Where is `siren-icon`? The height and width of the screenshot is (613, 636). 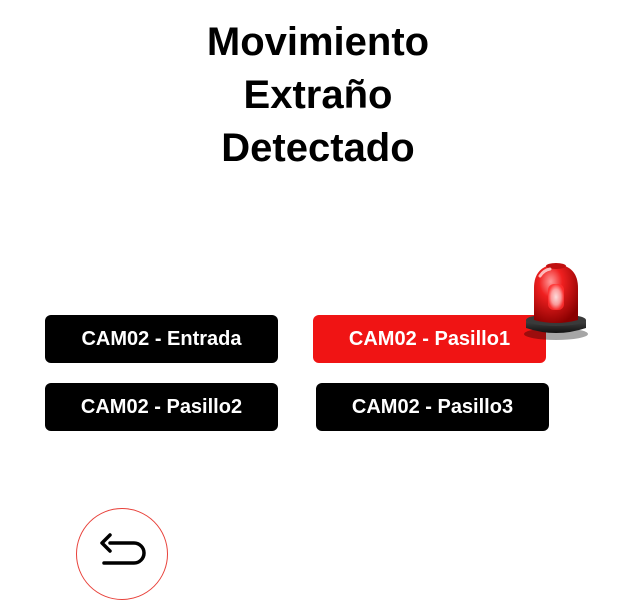
siren-icon is located at coordinates (556, 300).